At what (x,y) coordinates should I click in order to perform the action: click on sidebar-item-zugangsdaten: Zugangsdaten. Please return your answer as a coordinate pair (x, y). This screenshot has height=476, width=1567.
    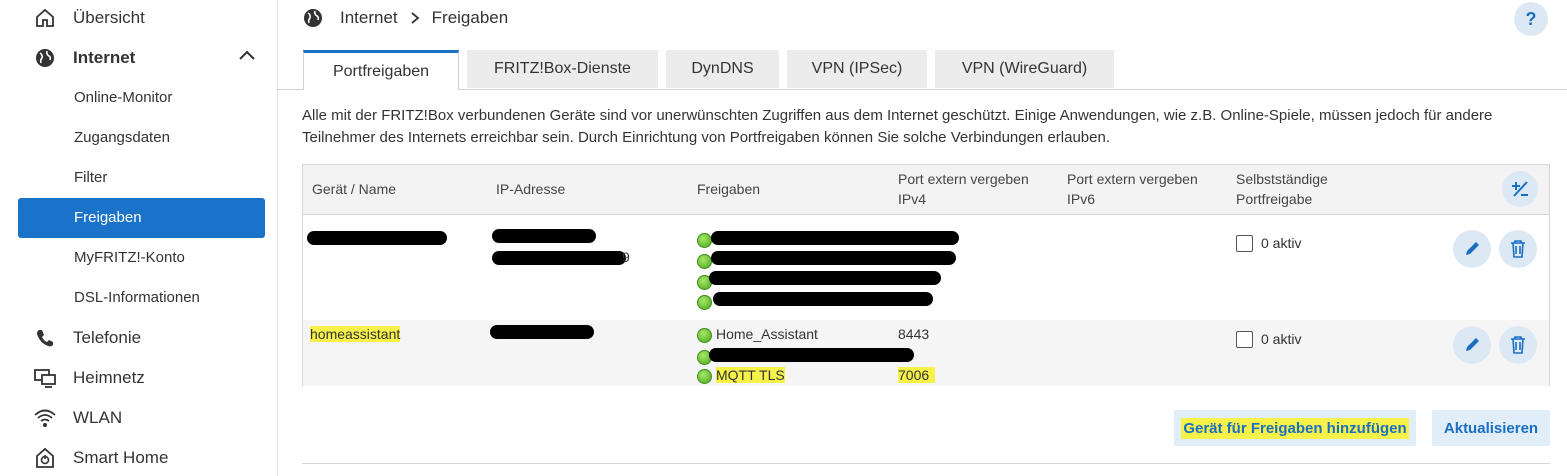
    Looking at the image, I should click on (141, 138).